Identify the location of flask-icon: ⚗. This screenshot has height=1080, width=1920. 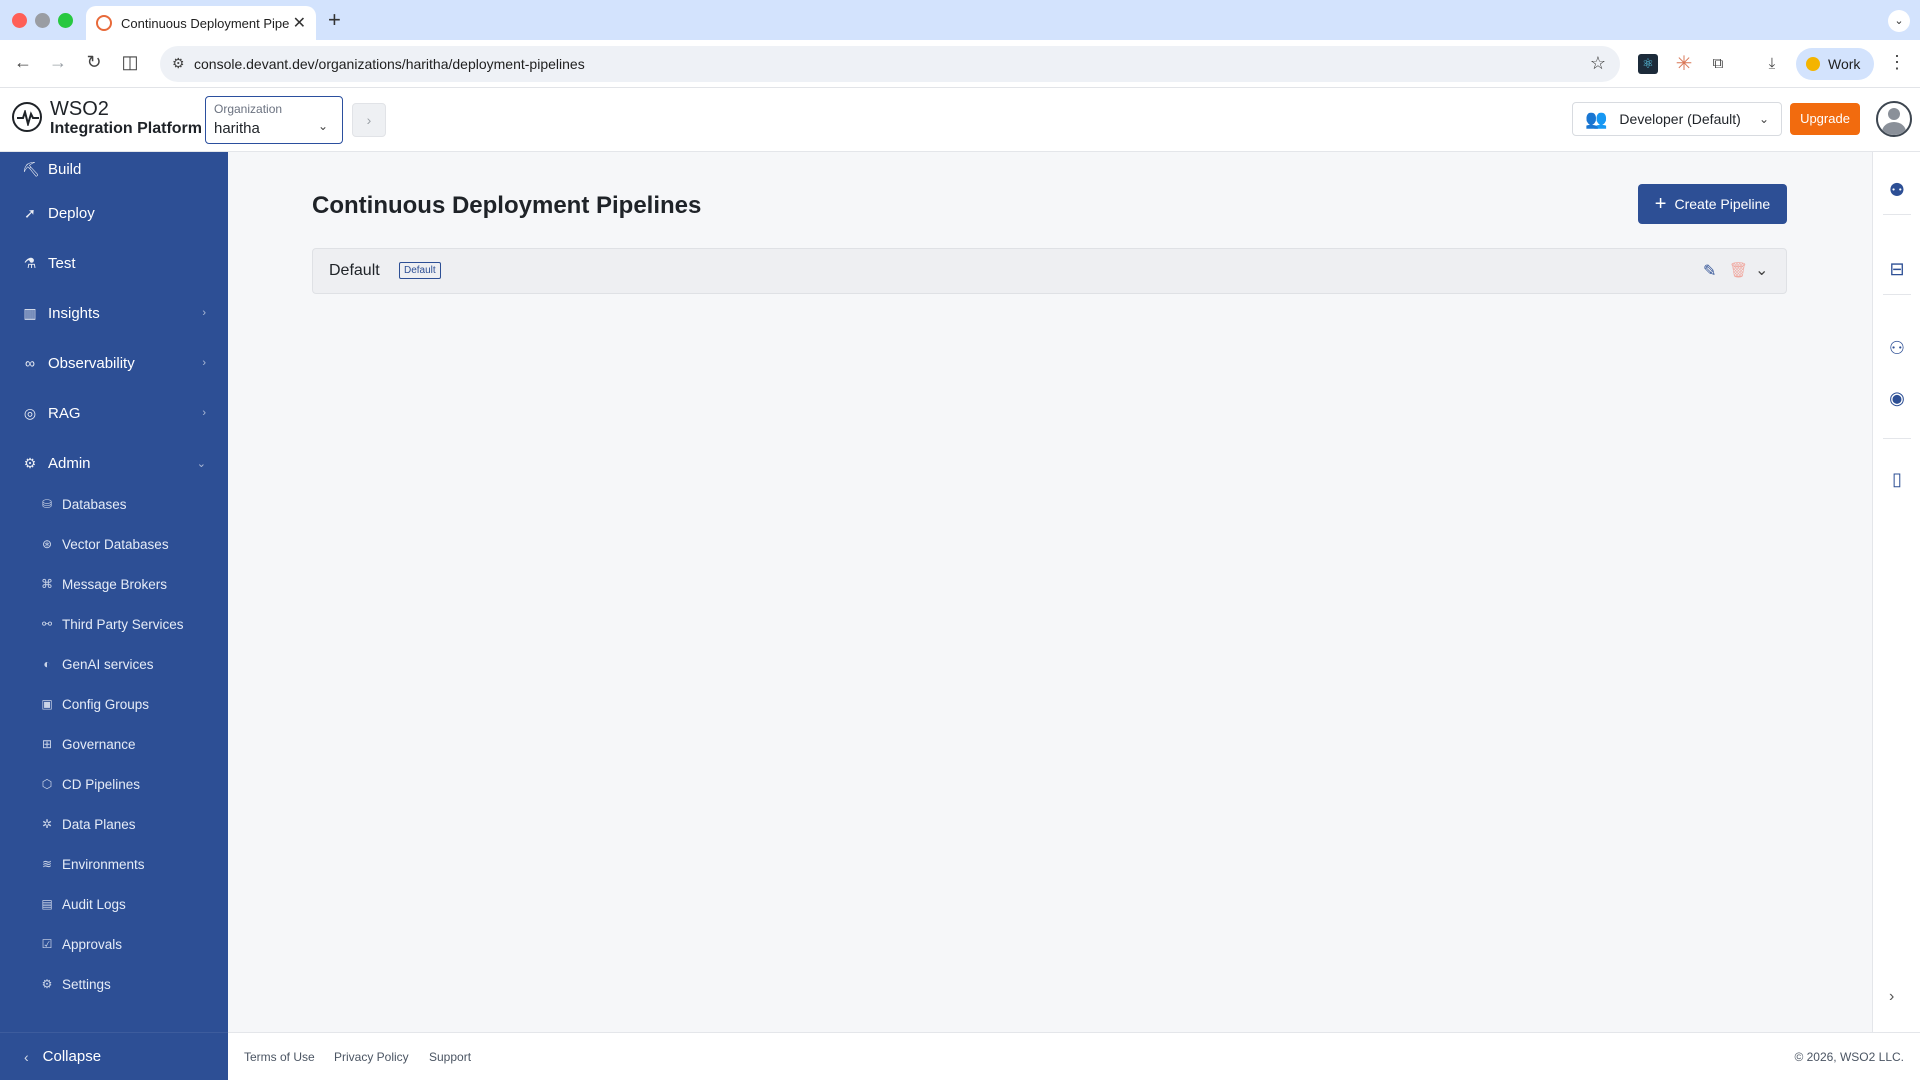
(30, 262).